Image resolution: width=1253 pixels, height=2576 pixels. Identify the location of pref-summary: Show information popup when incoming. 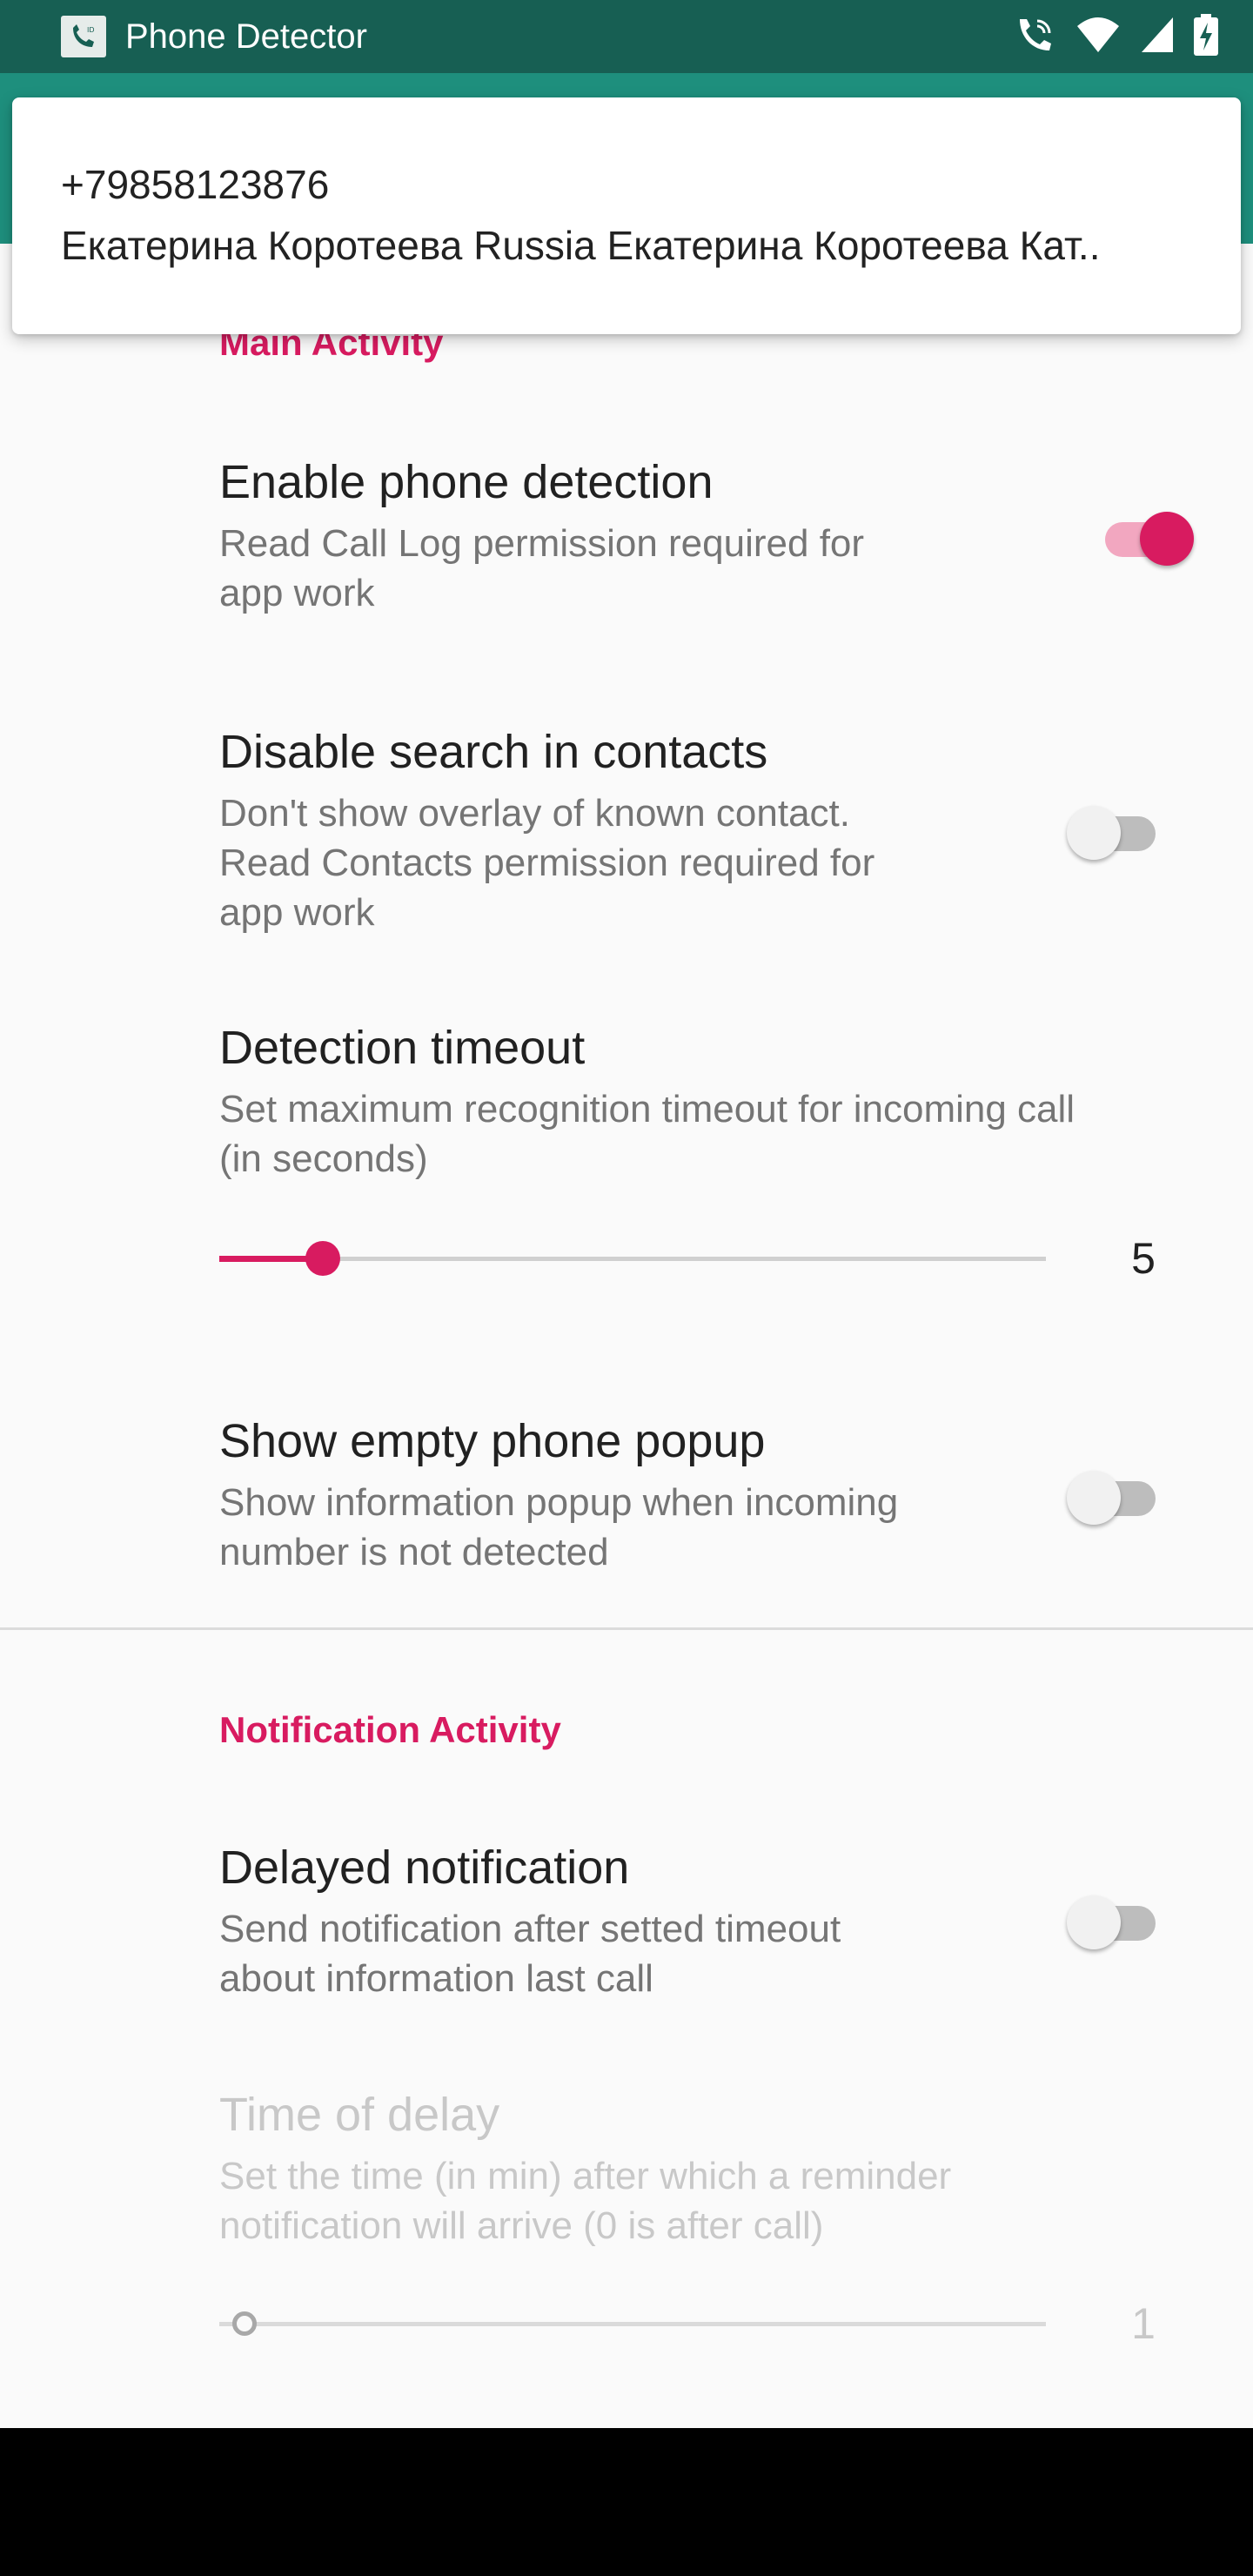
(559, 1503).